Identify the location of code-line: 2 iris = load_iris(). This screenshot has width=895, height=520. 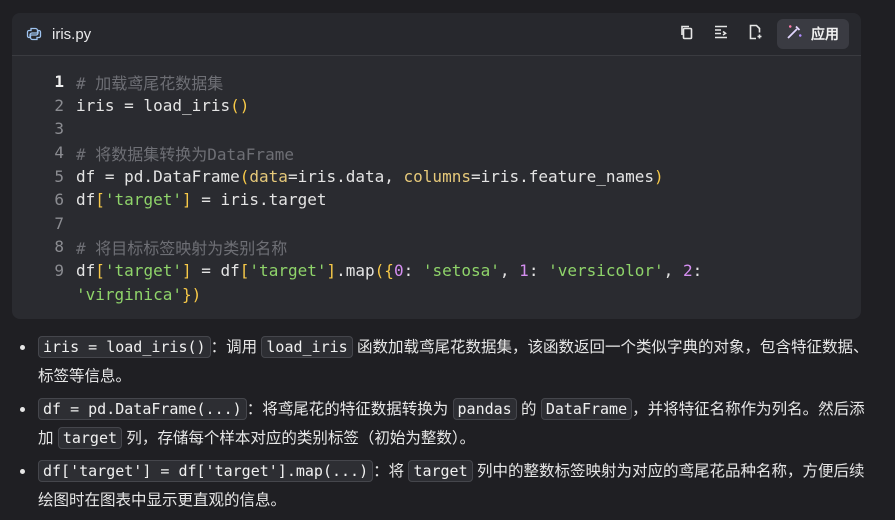
(436, 106).